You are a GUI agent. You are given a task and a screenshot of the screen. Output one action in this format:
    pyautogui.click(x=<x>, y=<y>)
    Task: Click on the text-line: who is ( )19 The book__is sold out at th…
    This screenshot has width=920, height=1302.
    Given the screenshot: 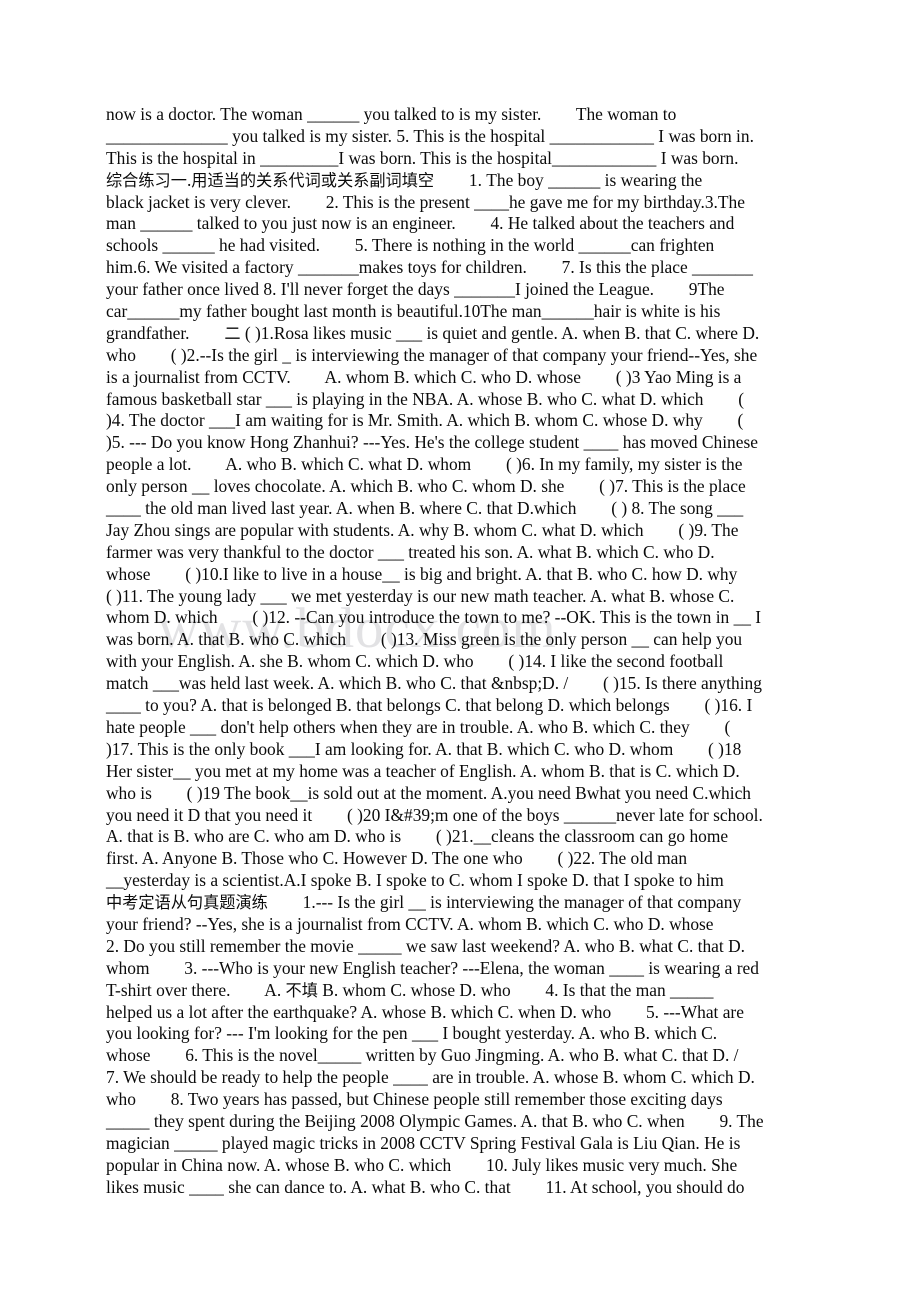 What is the action you would take?
    pyautogui.click(x=464, y=794)
    